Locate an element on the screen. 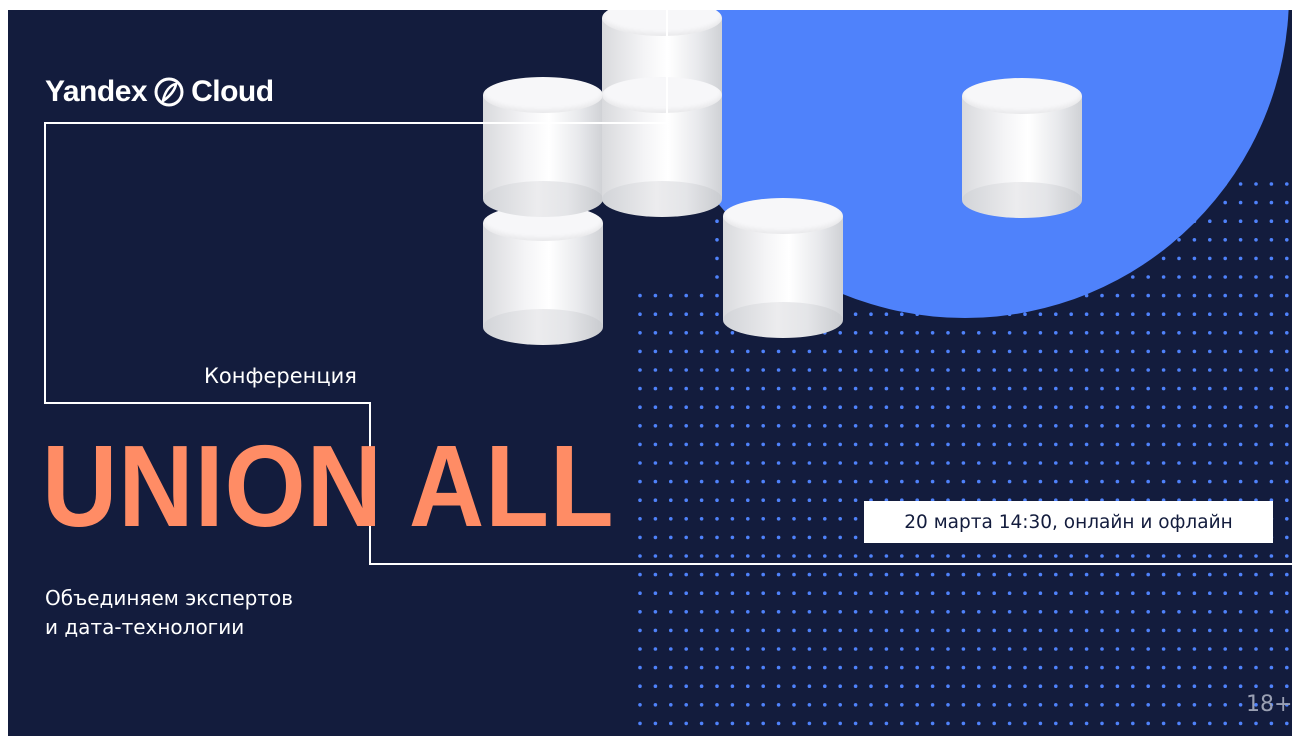 This screenshot has height=736, width=1299. tagline-line-2: и дата-технологии is located at coordinates (145, 627).